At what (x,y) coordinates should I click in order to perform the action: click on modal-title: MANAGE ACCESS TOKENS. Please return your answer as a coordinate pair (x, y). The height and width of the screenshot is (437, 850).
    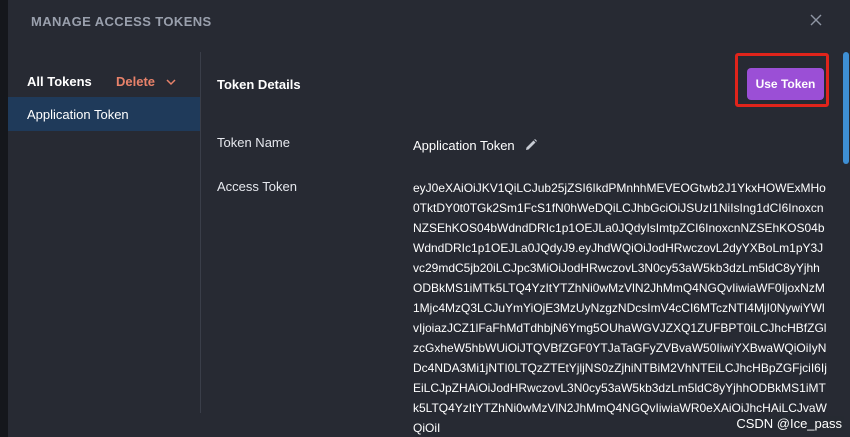
    Looking at the image, I should click on (121, 21).